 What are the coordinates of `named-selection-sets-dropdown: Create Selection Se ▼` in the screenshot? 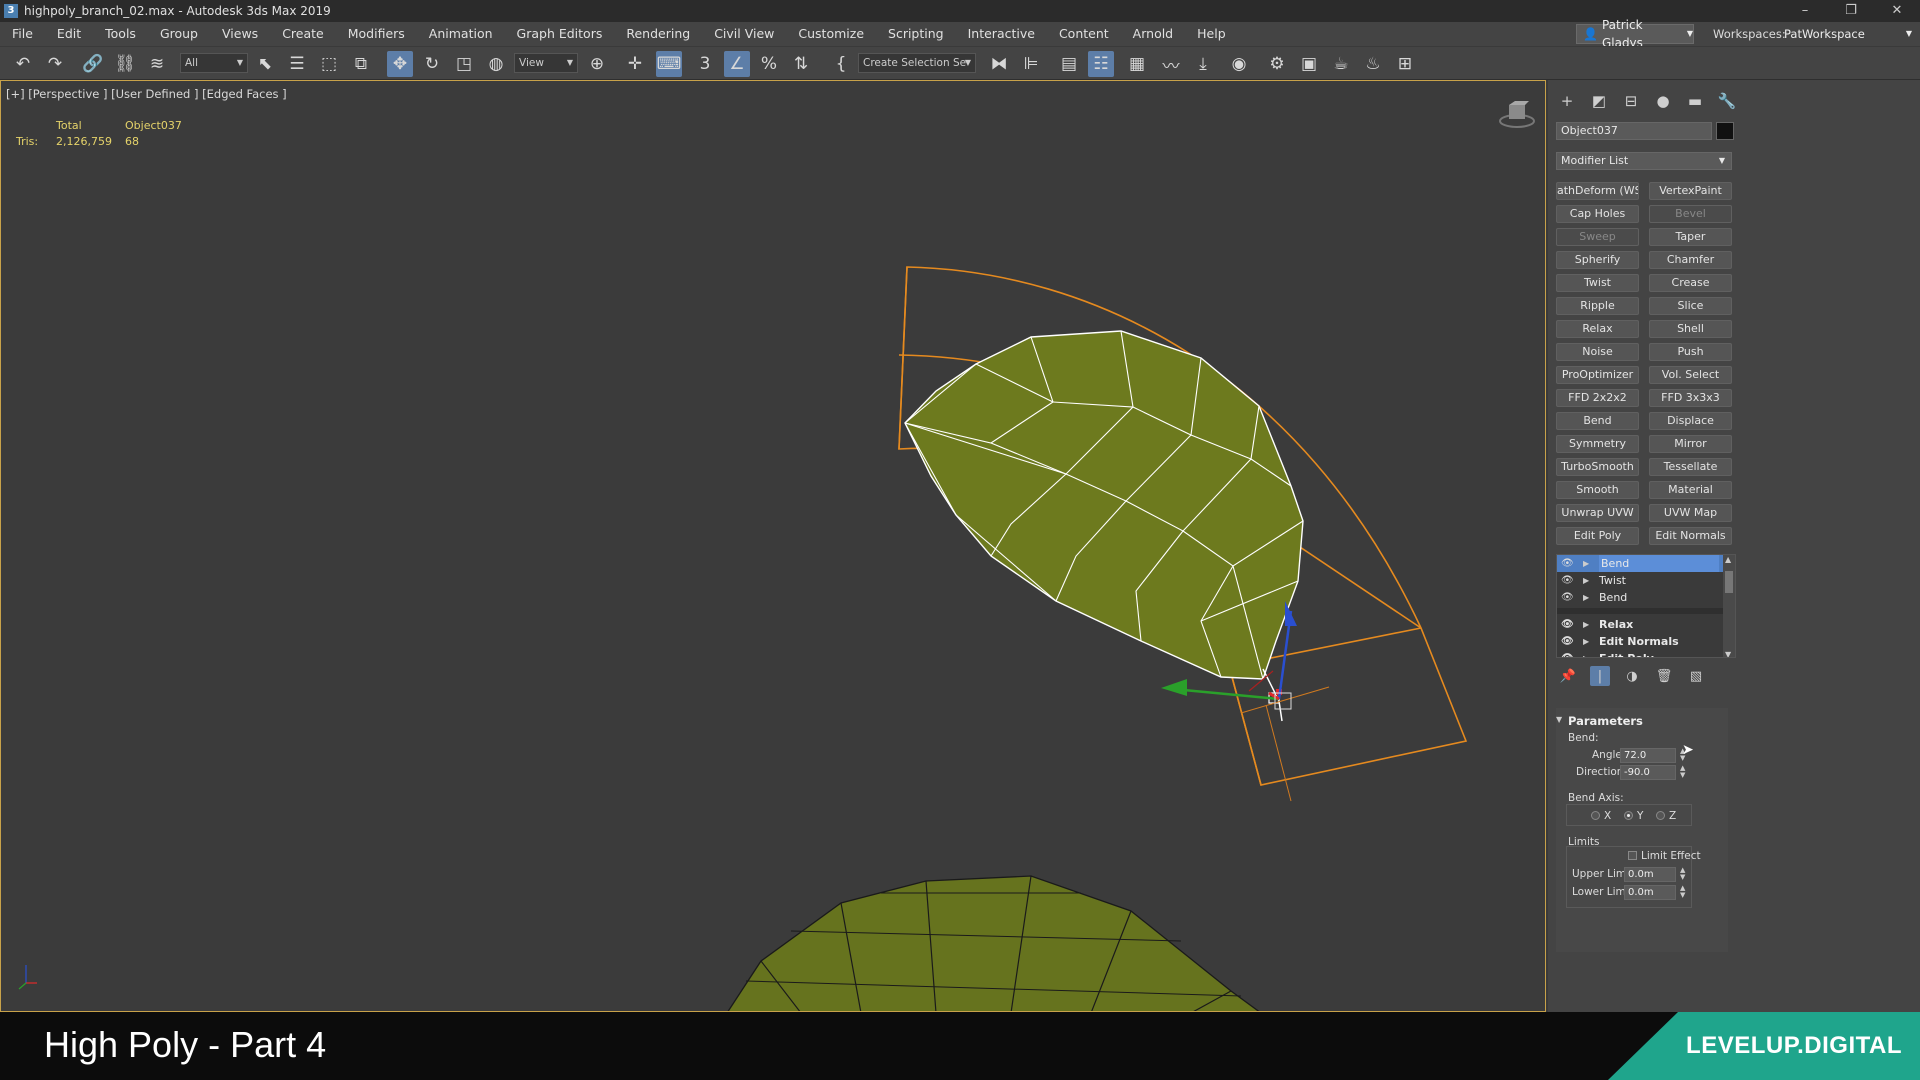 It's located at (917, 63).